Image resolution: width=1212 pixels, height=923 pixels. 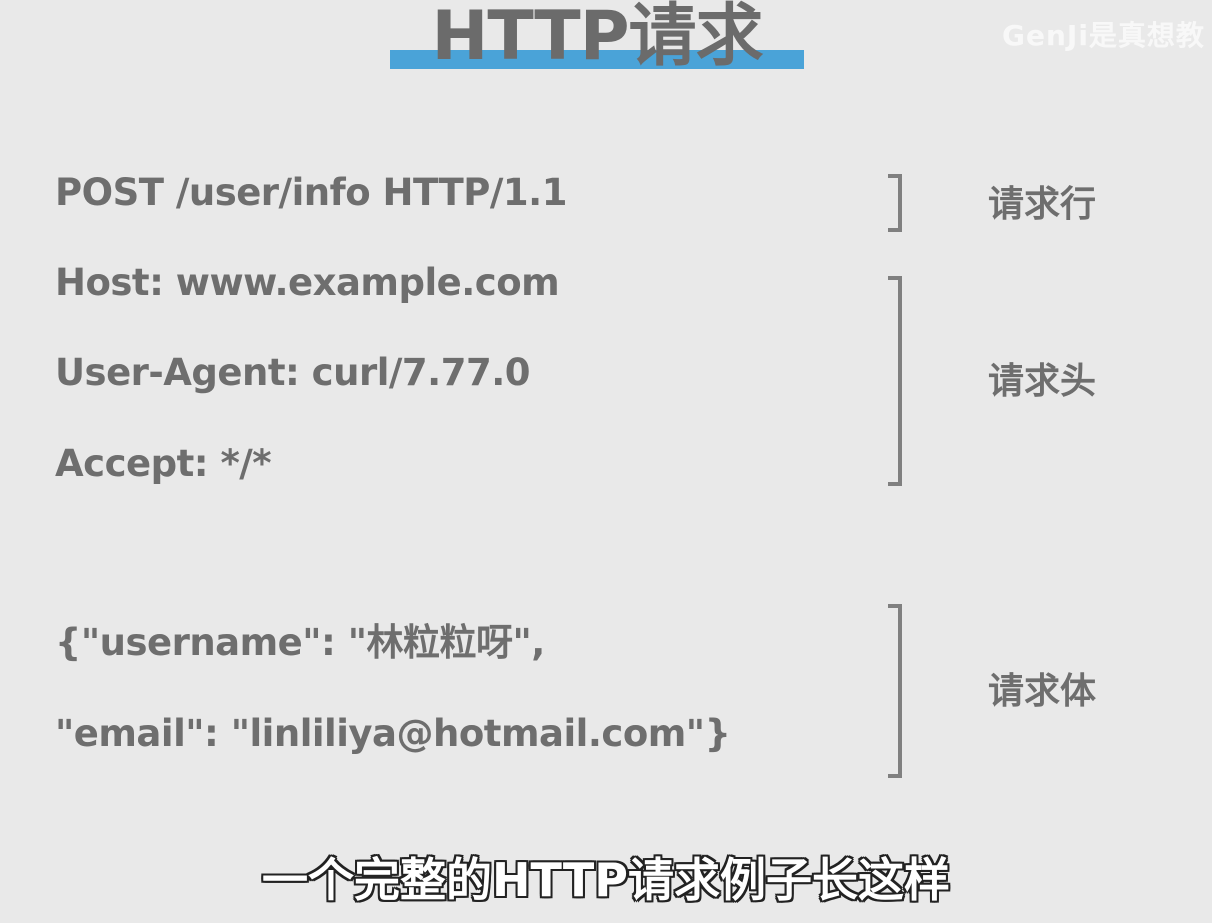 I want to click on page-title: HTTP请求, so click(x=597, y=38).